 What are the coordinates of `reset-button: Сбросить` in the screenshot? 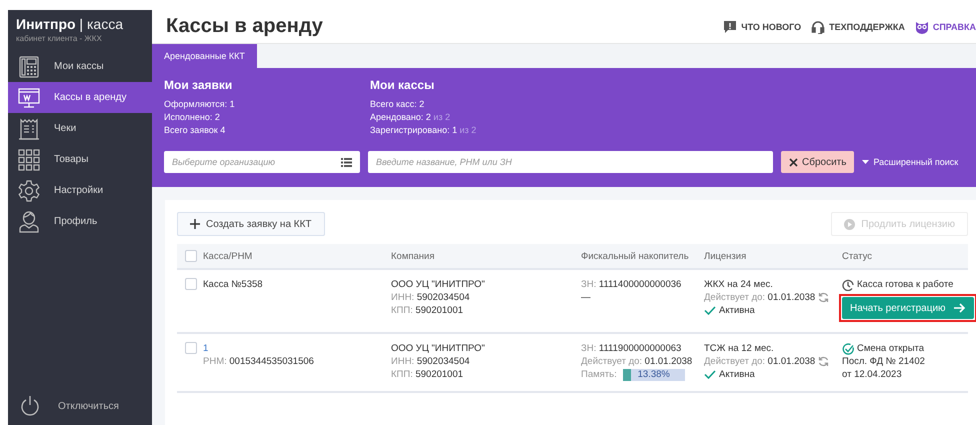 It's located at (817, 162).